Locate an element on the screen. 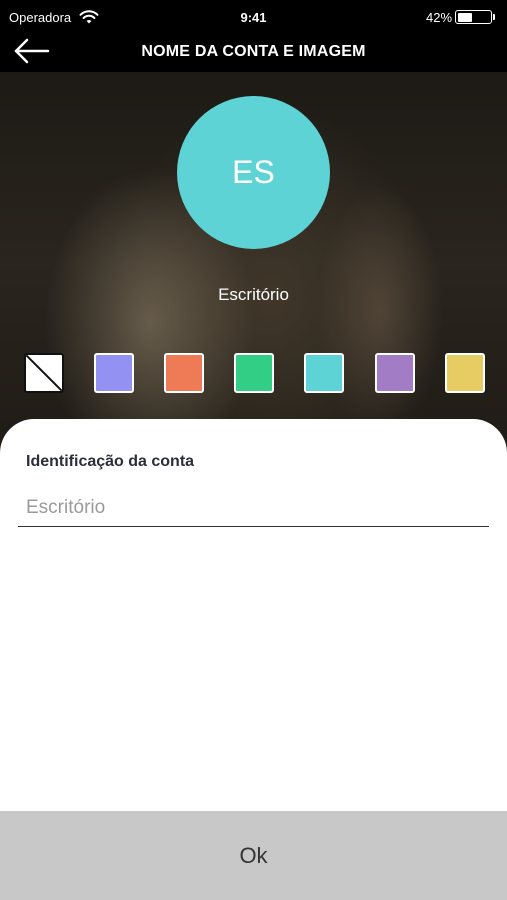  nav-bar: NOME DA CONTA E IMAGEM is located at coordinates (253, 54).